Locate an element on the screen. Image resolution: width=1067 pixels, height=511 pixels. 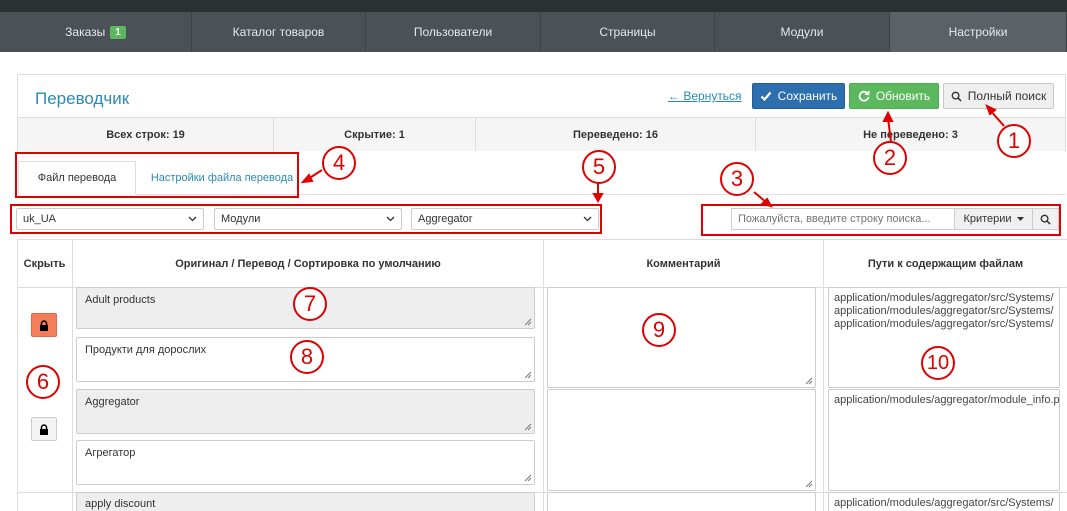
original-text: Adult products is located at coordinates (120, 300).